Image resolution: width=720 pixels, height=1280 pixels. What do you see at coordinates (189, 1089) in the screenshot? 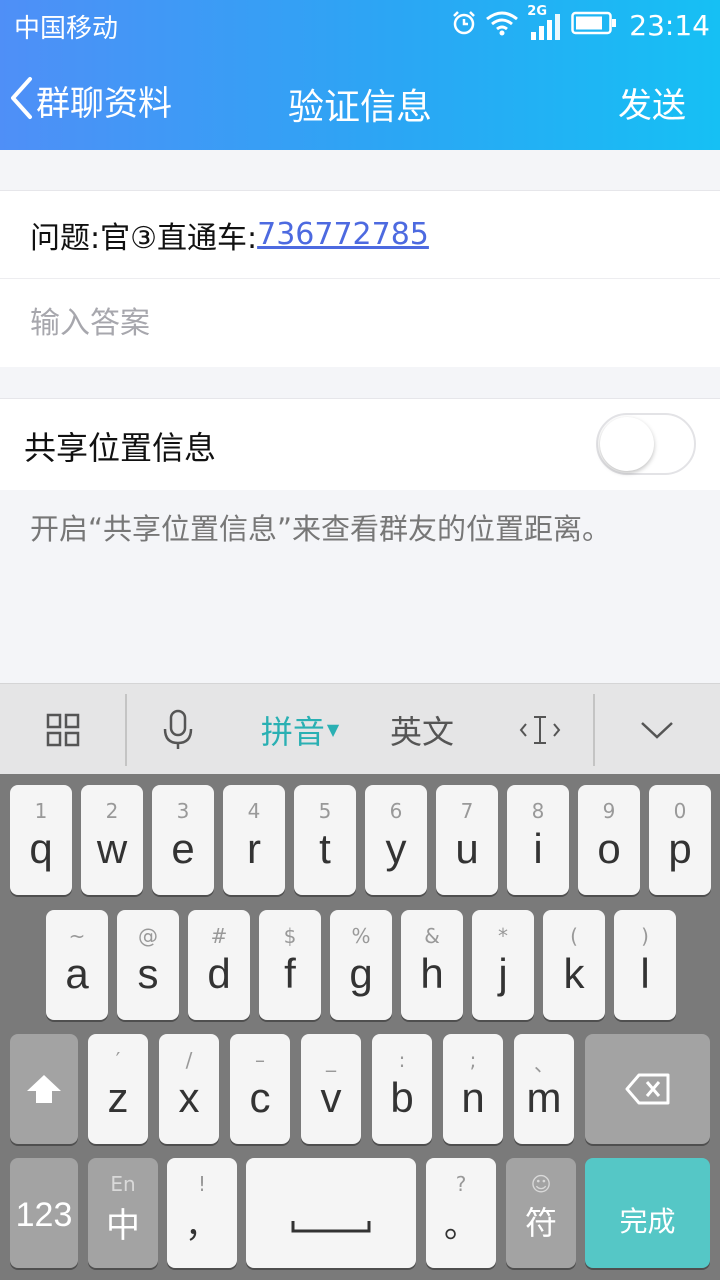
I see `key-x: / x` at bounding box center [189, 1089].